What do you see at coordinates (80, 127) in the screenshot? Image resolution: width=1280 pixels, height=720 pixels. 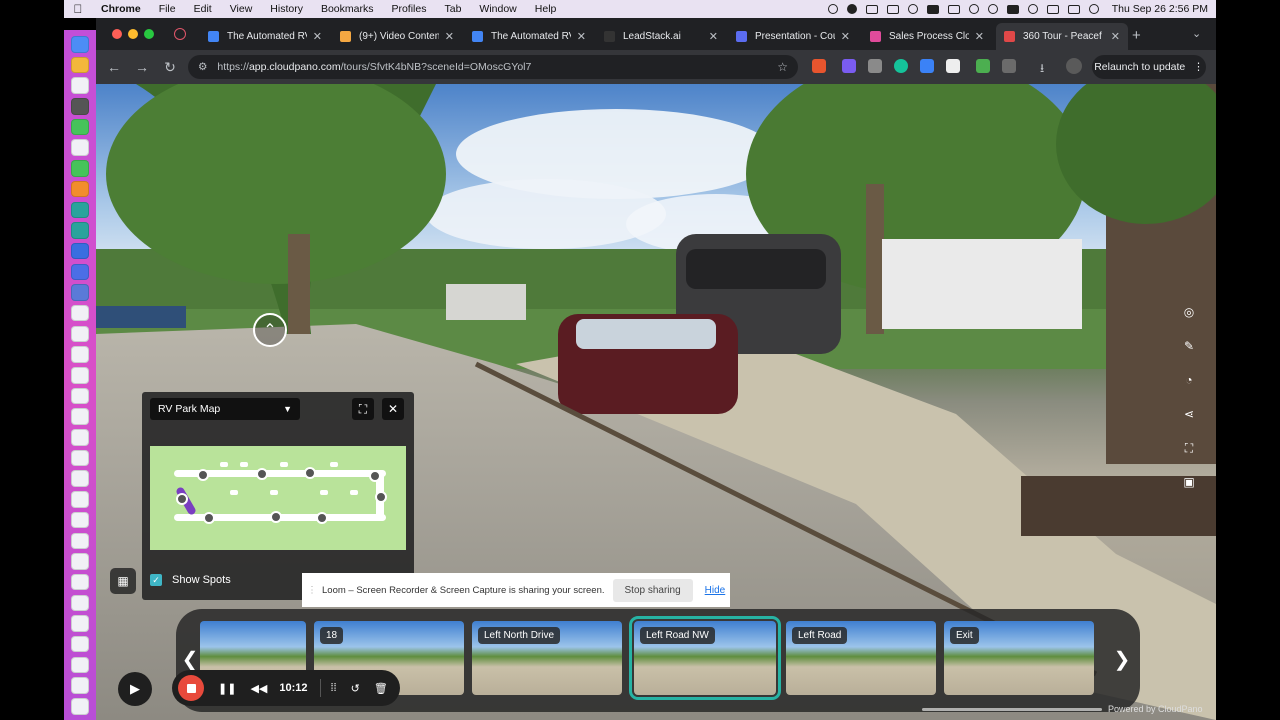 I see `dock-messages-icon` at bounding box center [80, 127].